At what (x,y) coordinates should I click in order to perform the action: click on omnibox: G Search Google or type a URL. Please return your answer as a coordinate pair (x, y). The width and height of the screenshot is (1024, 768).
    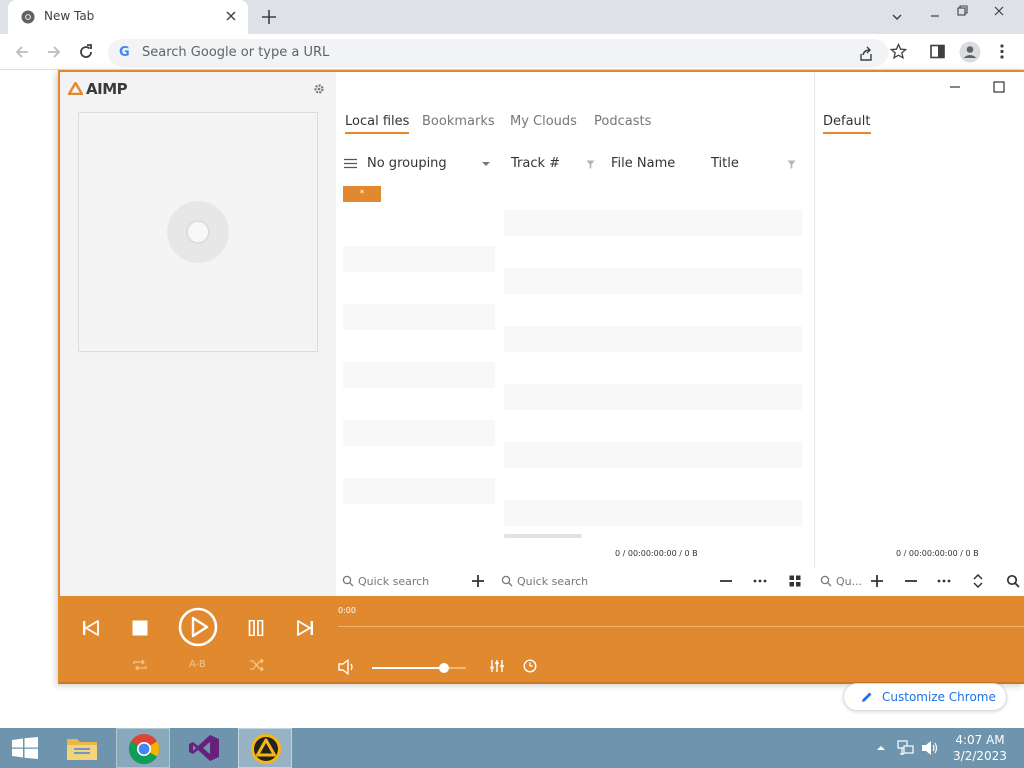
    Looking at the image, I should click on (498, 53).